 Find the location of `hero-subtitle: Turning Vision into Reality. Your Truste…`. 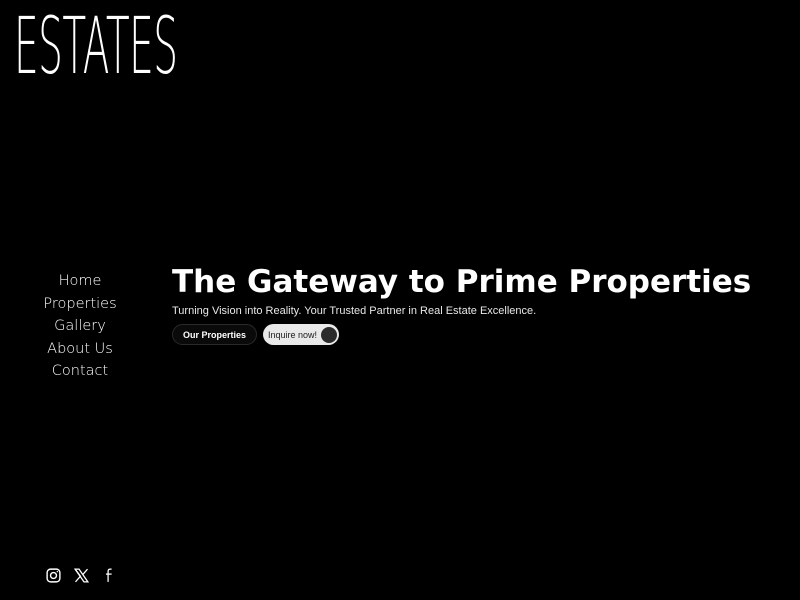

hero-subtitle: Turning Vision into Reality. Your Truste… is located at coordinates (354, 311).